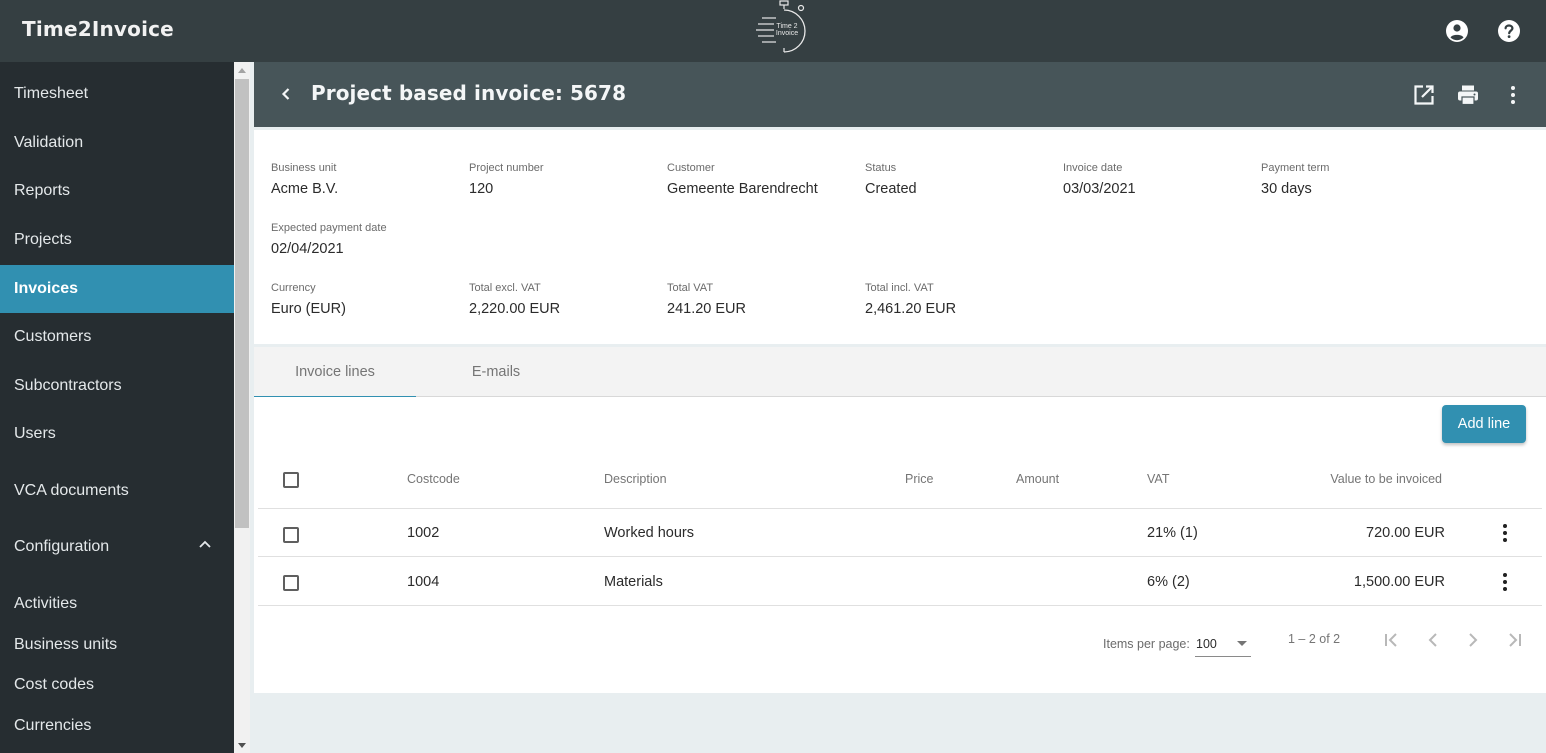 This screenshot has width=1546, height=753. Describe the element at coordinates (242, 70) in the screenshot. I see `scroll-up-arrow-icon` at that location.